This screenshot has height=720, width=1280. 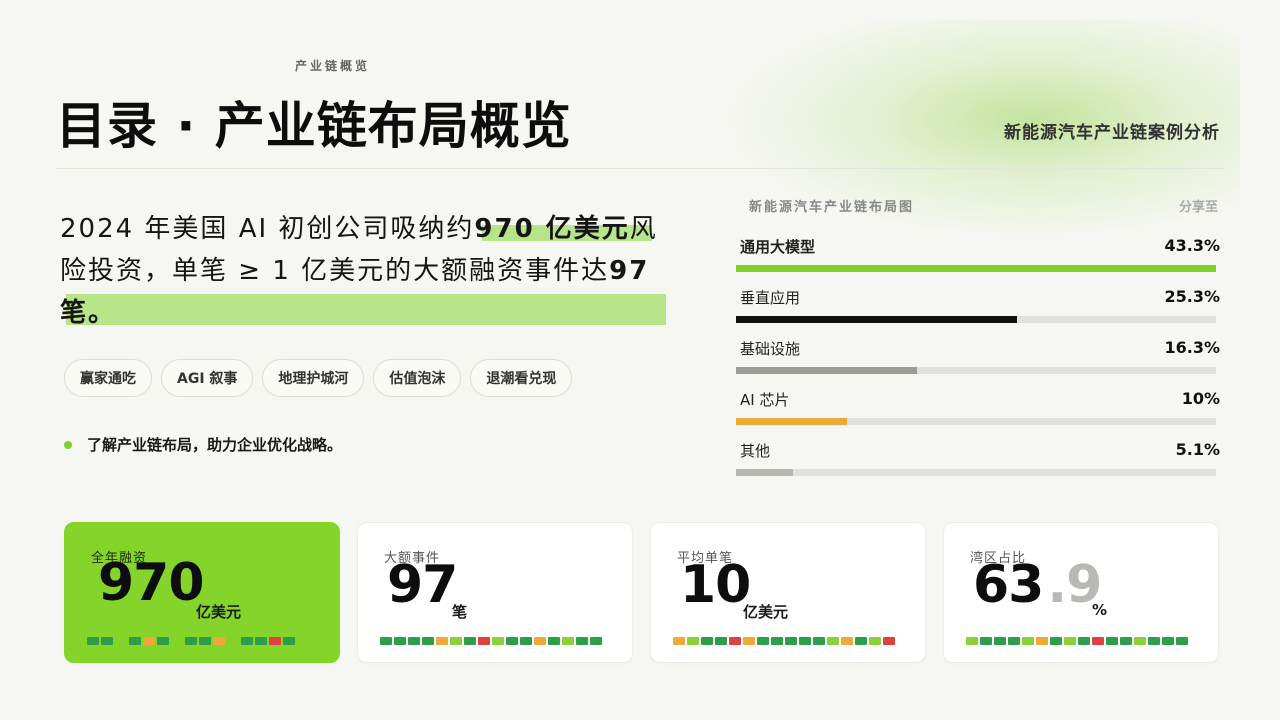 I want to click on stat-card-average-deal: 平均单笔 10 亿美元, so click(x=788, y=592).